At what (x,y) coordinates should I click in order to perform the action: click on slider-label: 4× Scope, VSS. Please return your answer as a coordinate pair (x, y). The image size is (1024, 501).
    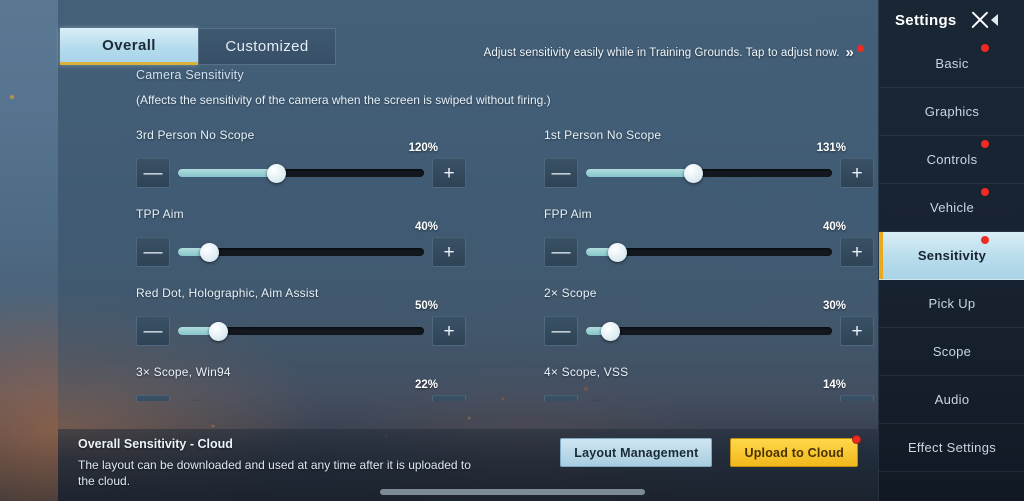
    Looking at the image, I should click on (586, 372).